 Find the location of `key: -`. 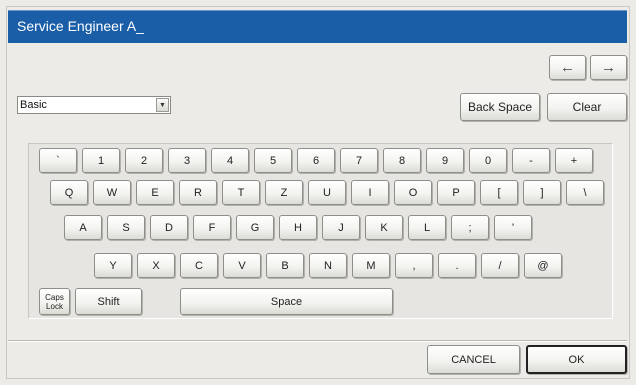

key: - is located at coordinates (531, 160).